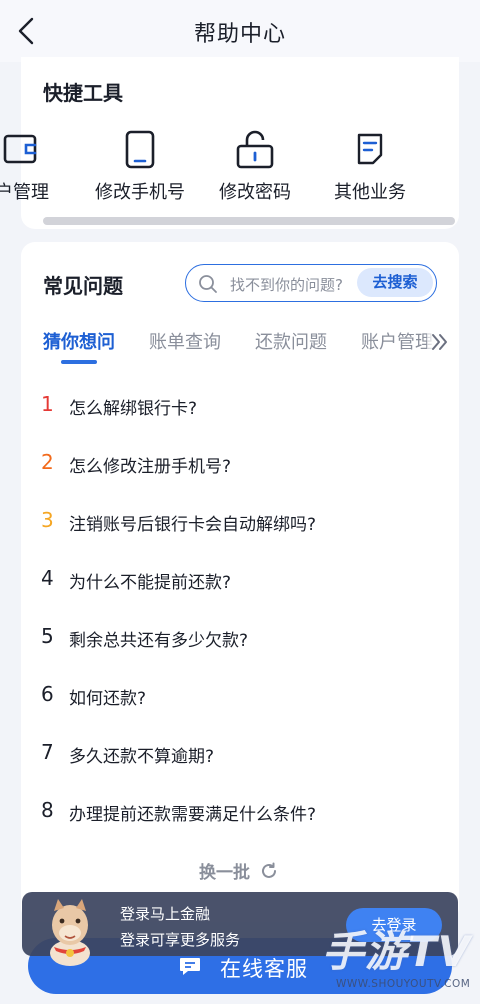 The image size is (480, 1004). What do you see at coordinates (286, 285) in the screenshot?
I see `search-placeholder: 找不到你的问题?` at bounding box center [286, 285].